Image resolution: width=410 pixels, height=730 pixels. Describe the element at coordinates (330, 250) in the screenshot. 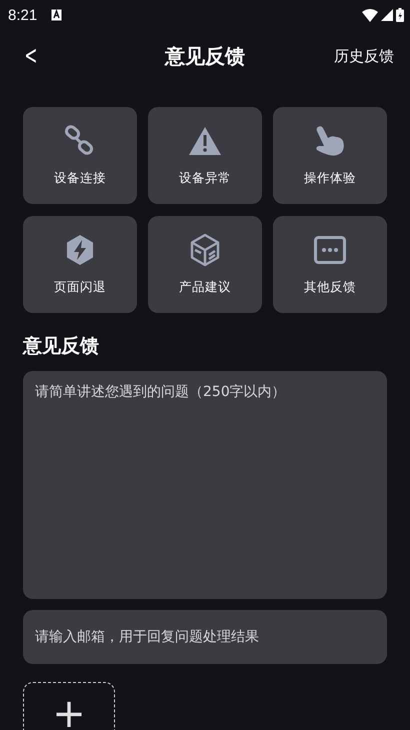

I see `more-icon` at that location.